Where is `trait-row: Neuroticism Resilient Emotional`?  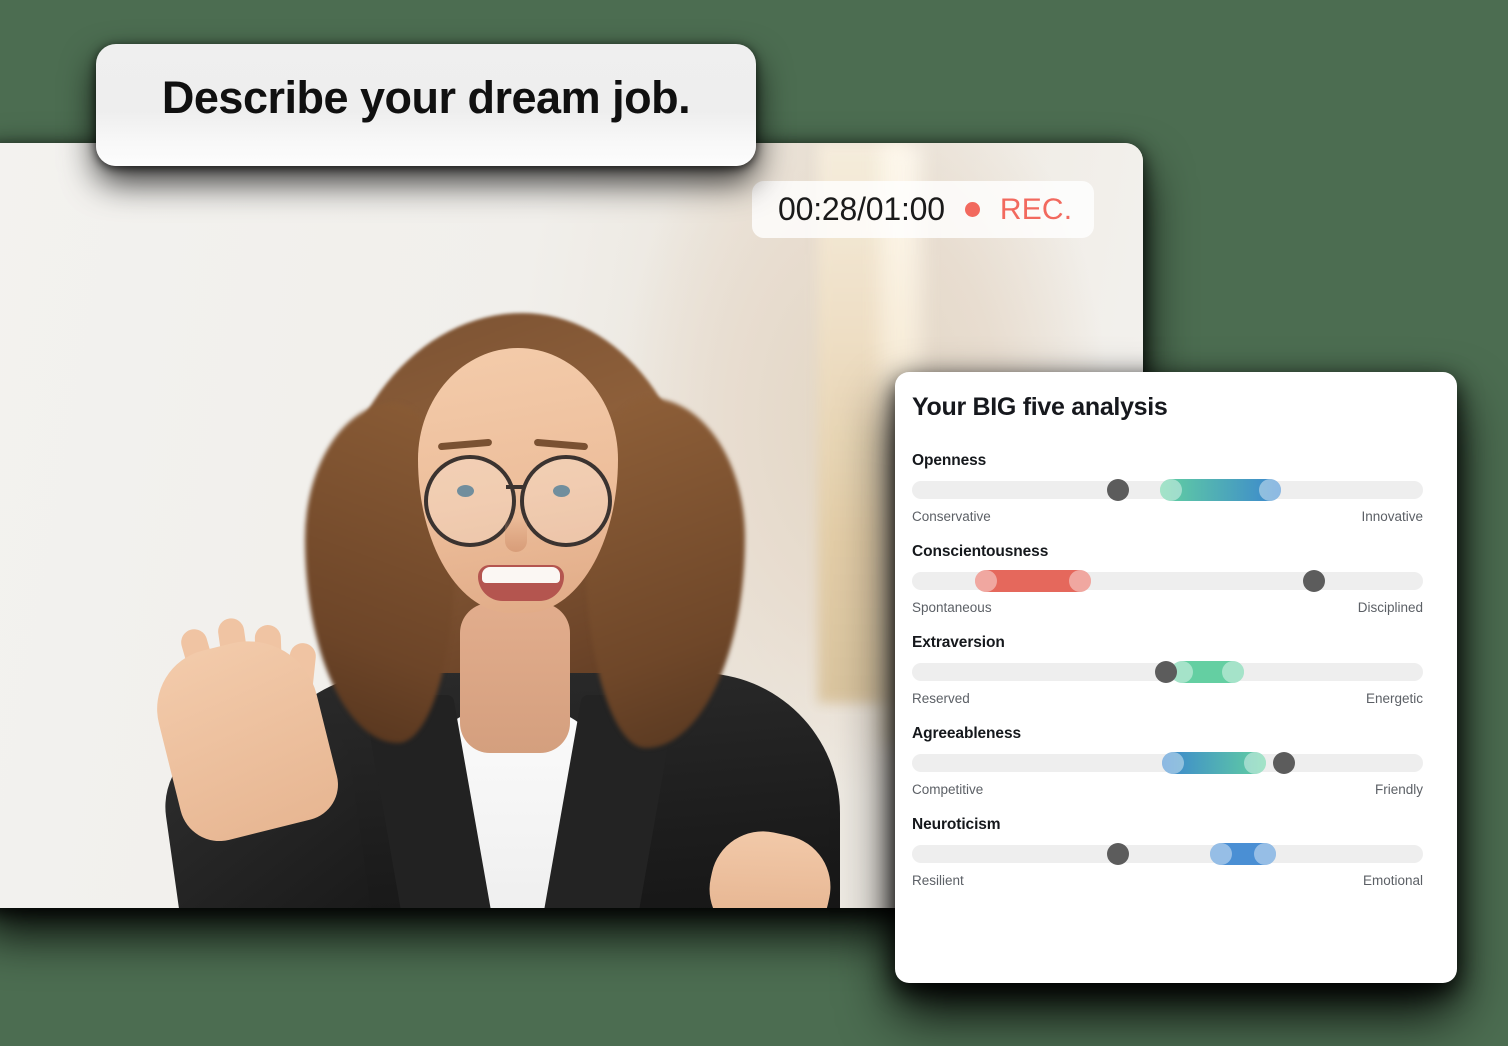
trait-row: Neuroticism Resilient Emotional is located at coordinates (1167, 852).